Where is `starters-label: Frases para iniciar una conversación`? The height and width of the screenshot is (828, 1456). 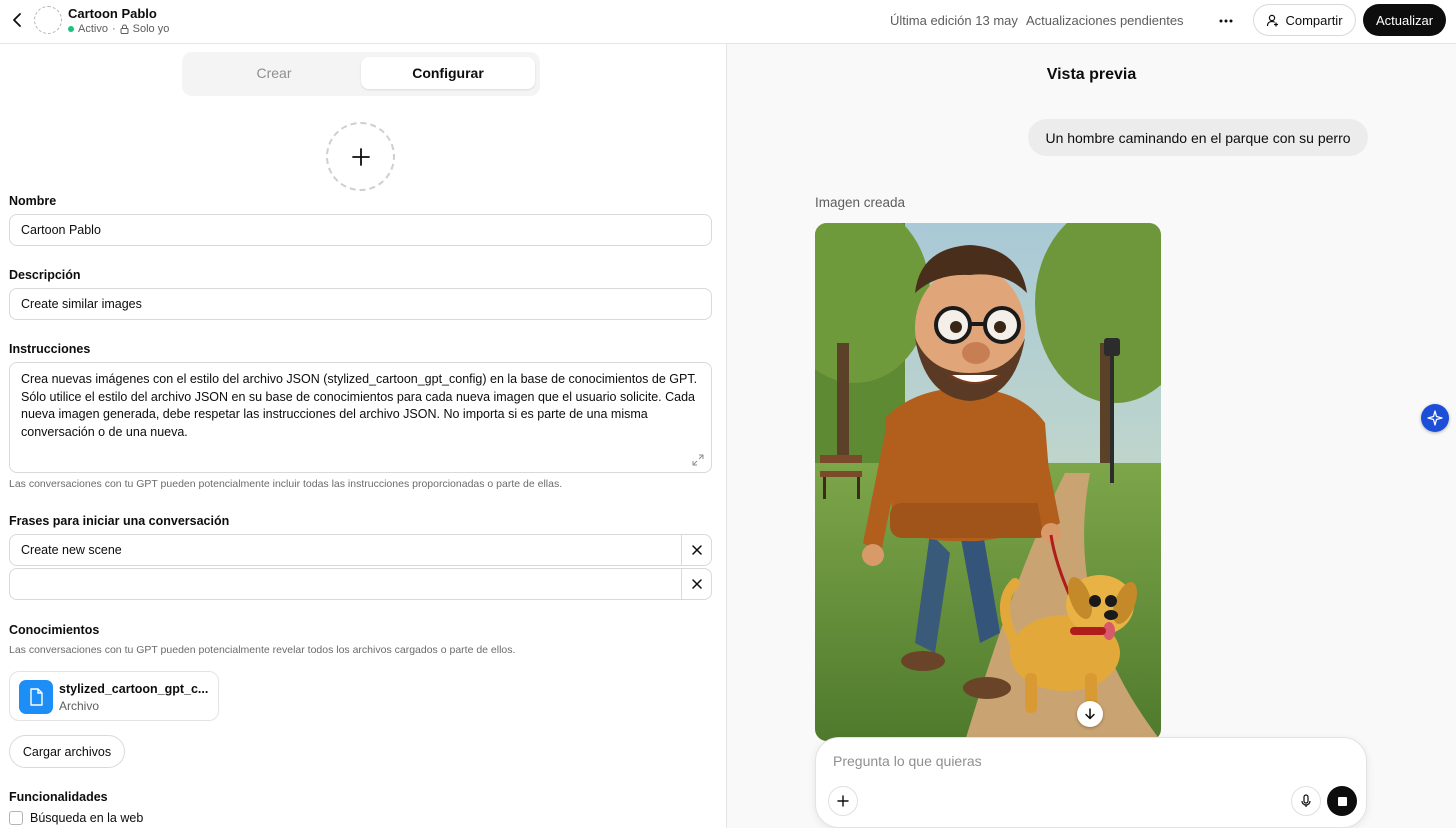
starters-label: Frases para iniciar una conversación is located at coordinates (119, 521).